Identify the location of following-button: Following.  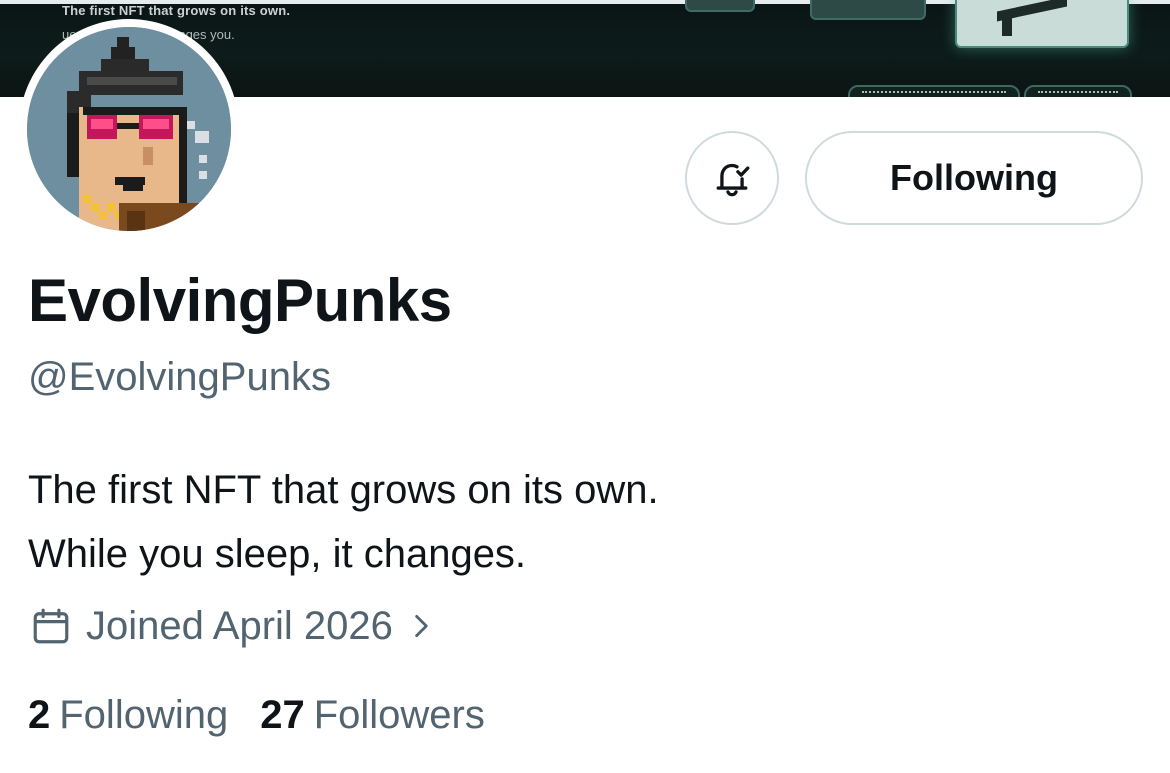
(974, 178).